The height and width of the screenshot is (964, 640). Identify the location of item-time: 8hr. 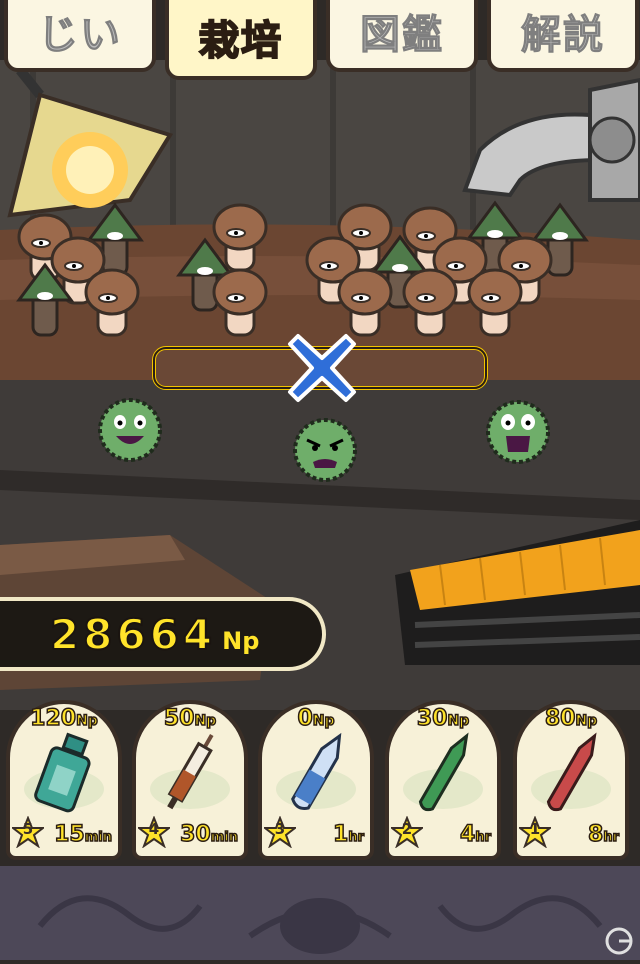
(603, 834).